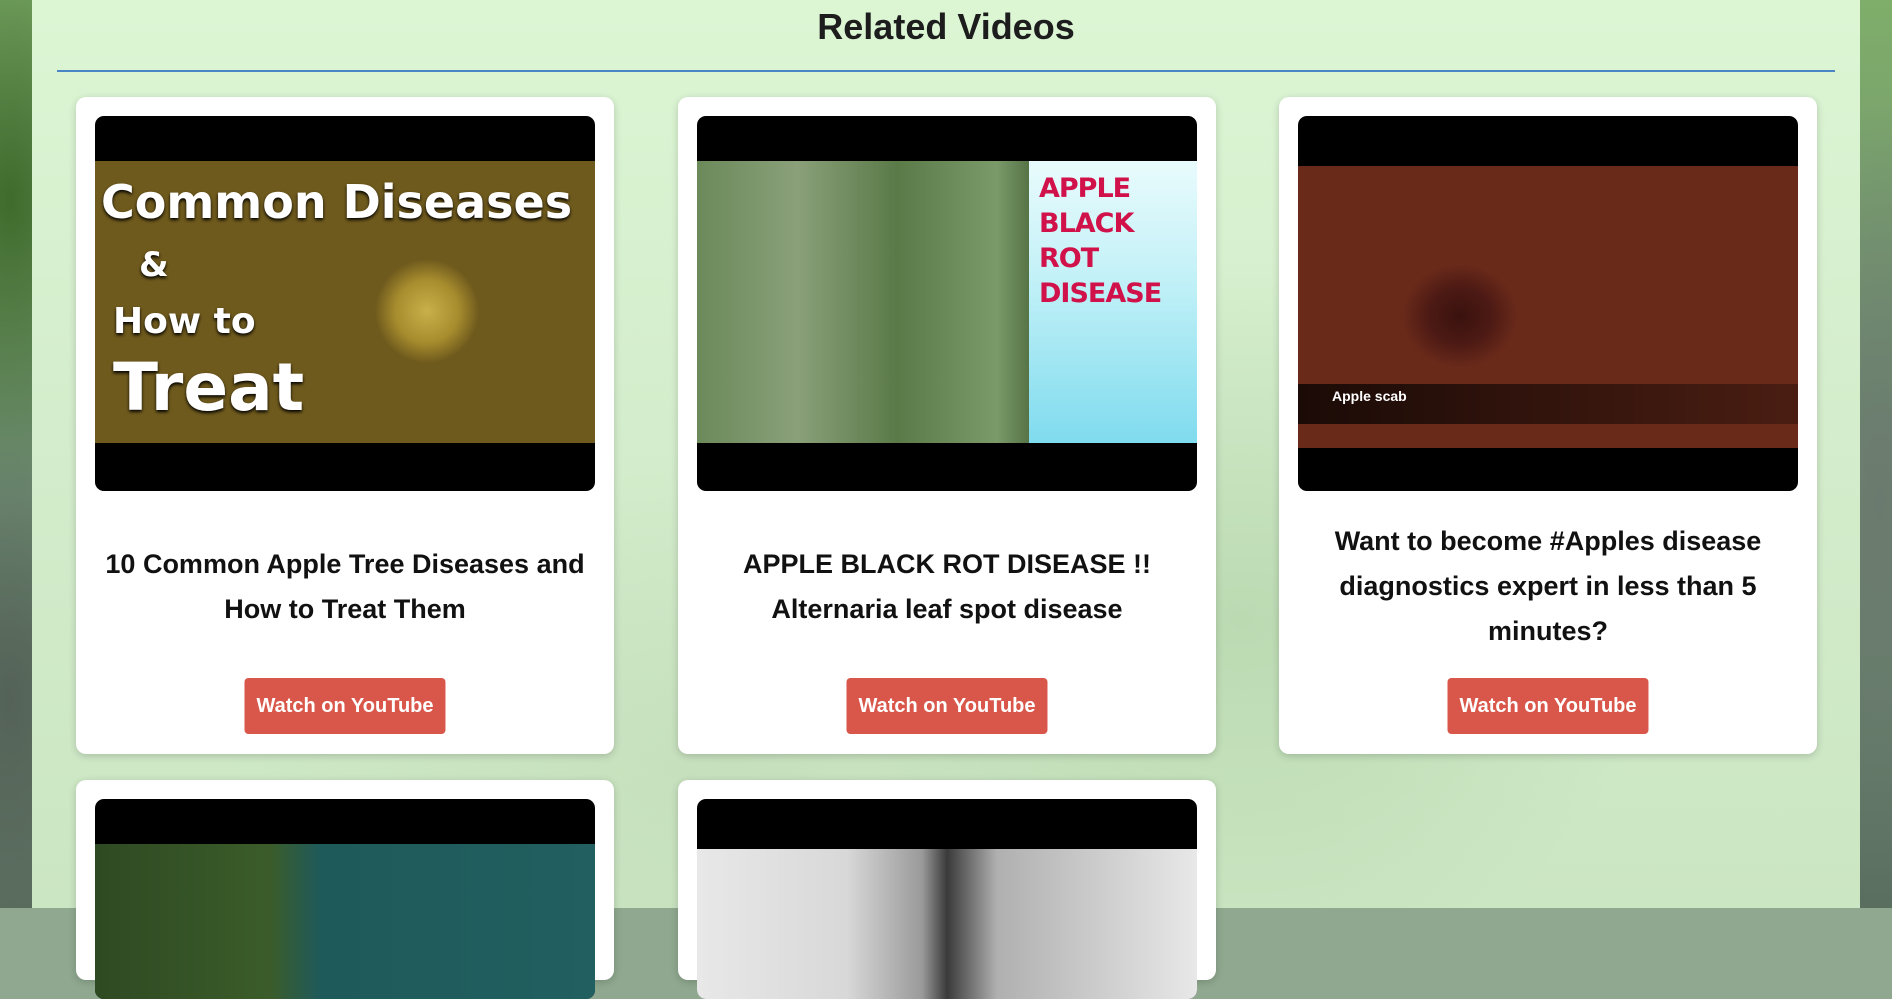  I want to click on thumbnail-text: Common Diseases, so click(337, 202).